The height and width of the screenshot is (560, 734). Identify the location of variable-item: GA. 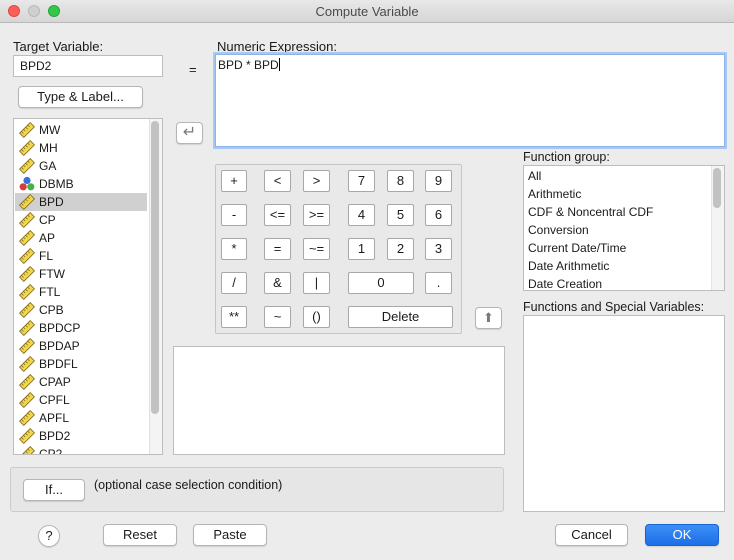
(81, 166).